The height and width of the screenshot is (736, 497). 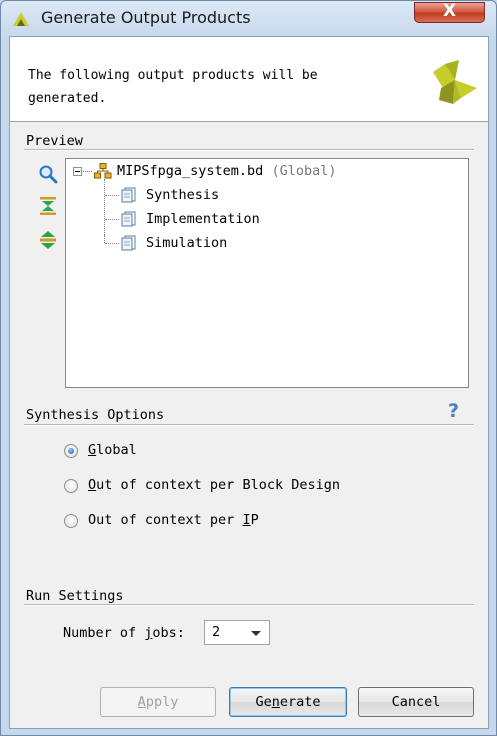 I want to click on header-line-1: The following output products will be, so click(x=173, y=75).